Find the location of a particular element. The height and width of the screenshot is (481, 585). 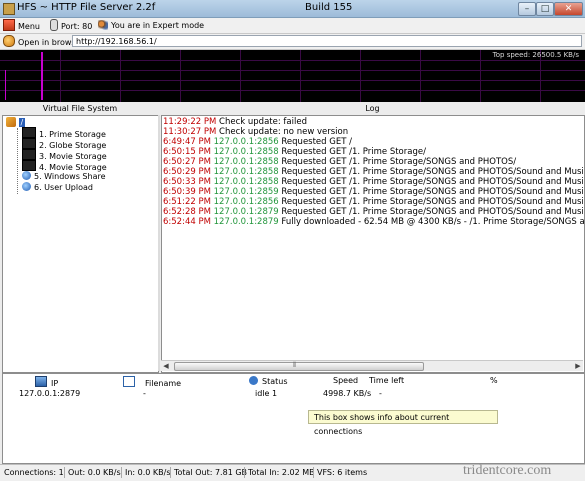

vfs-item: 5. Windows Share is located at coordinates (64, 176).